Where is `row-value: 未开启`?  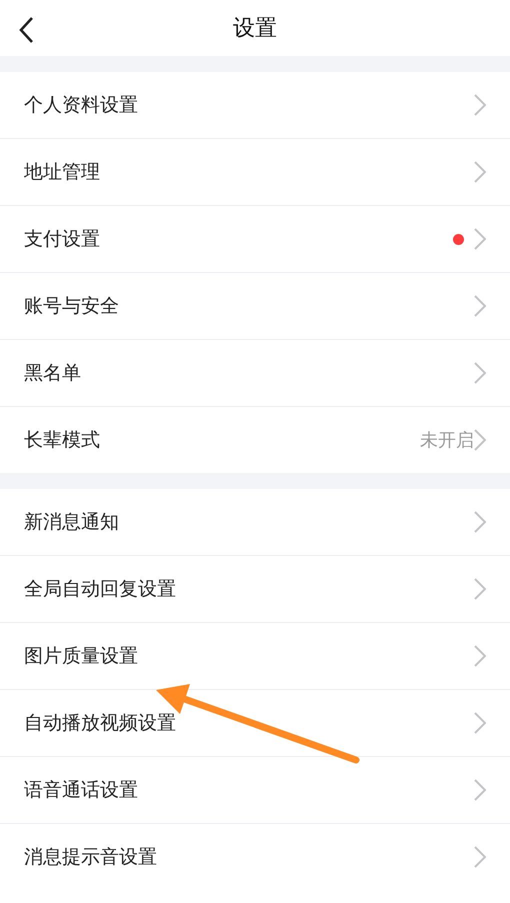
row-value: 未开启 is located at coordinates (447, 440).